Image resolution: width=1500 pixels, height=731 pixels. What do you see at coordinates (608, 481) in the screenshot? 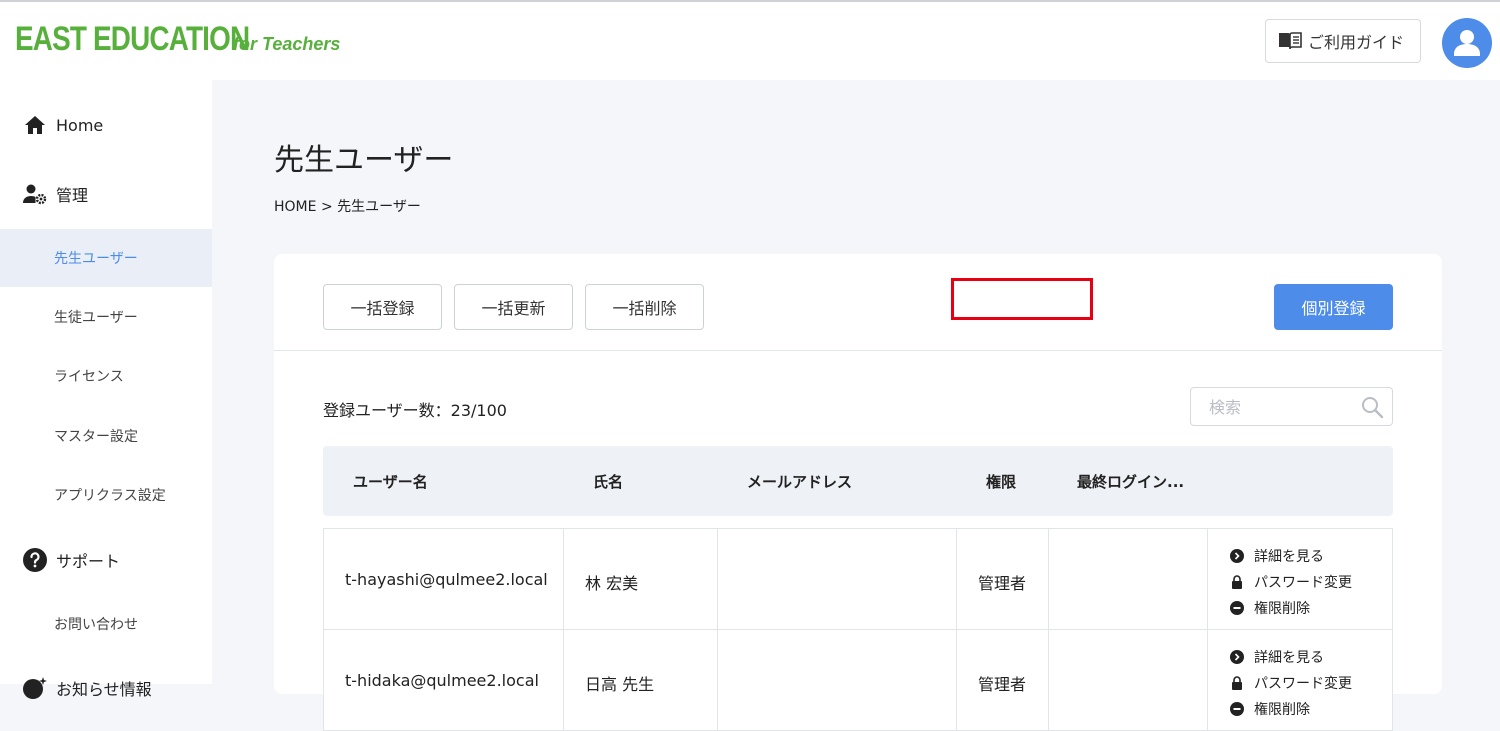
I see `column-header-name: 氏名` at bounding box center [608, 481].